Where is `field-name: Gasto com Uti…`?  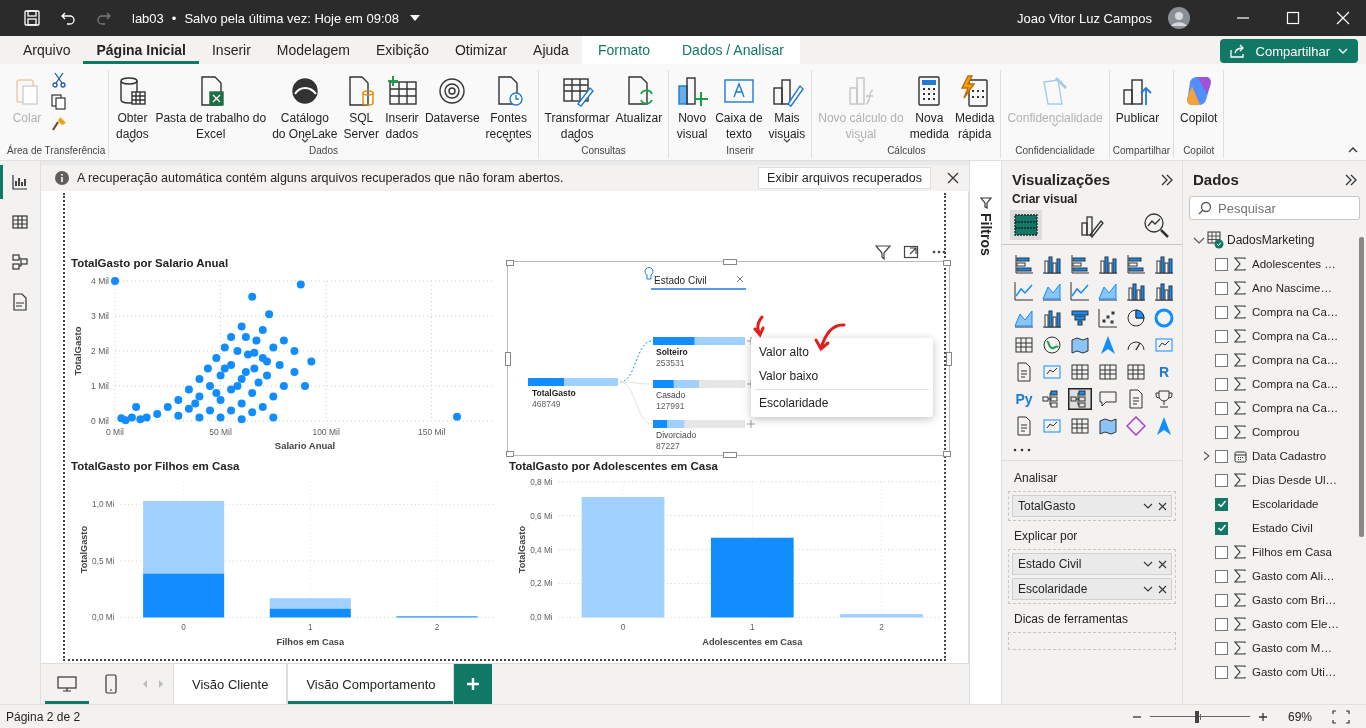 field-name: Gasto com Uti… is located at coordinates (1294, 672).